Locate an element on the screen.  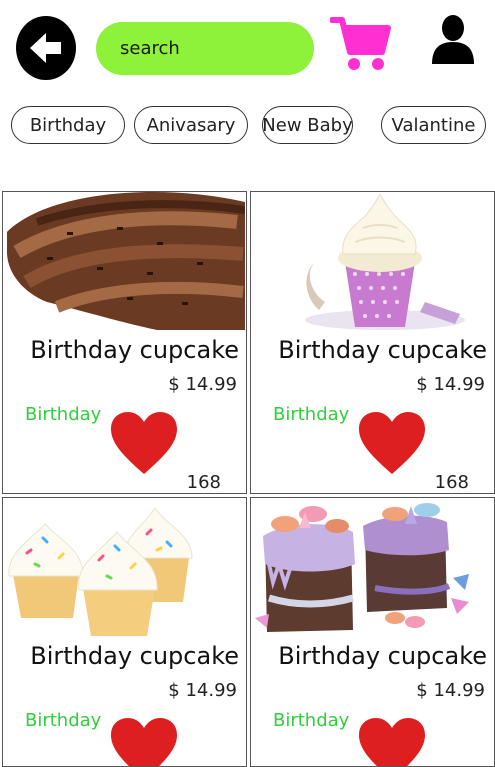
category-chip-new-baby: New Baby is located at coordinates (307, 125).